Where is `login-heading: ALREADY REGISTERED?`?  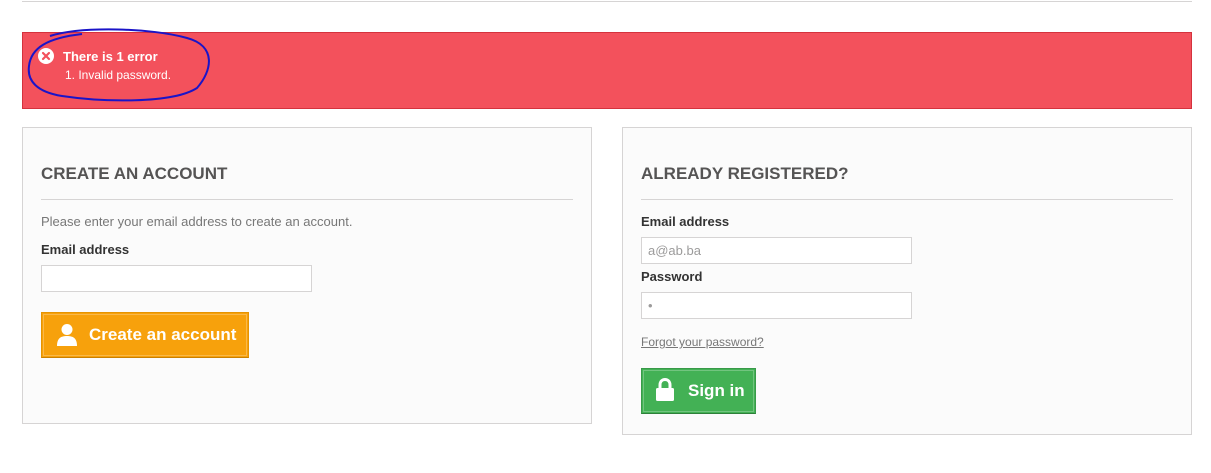 login-heading: ALREADY REGISTERED? is located at coordinates (745, 173).